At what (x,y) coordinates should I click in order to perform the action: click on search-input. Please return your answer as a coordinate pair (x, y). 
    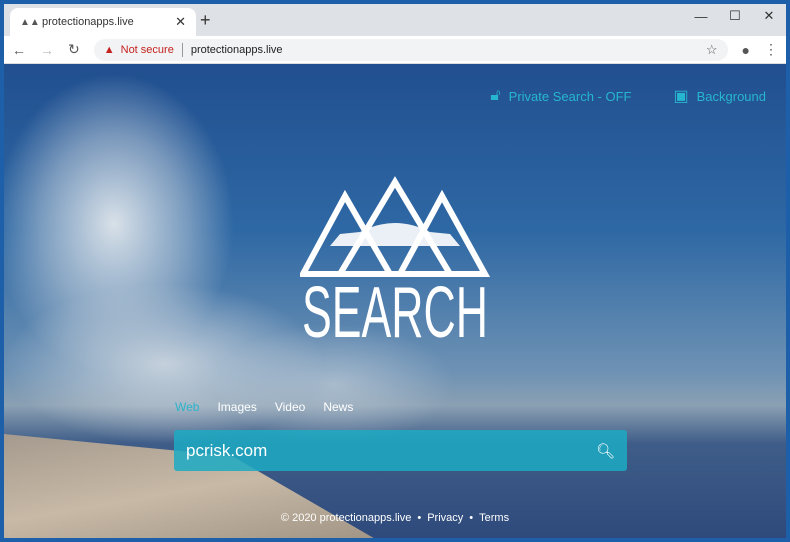
    Looking at the image, I should click on (391, 450).